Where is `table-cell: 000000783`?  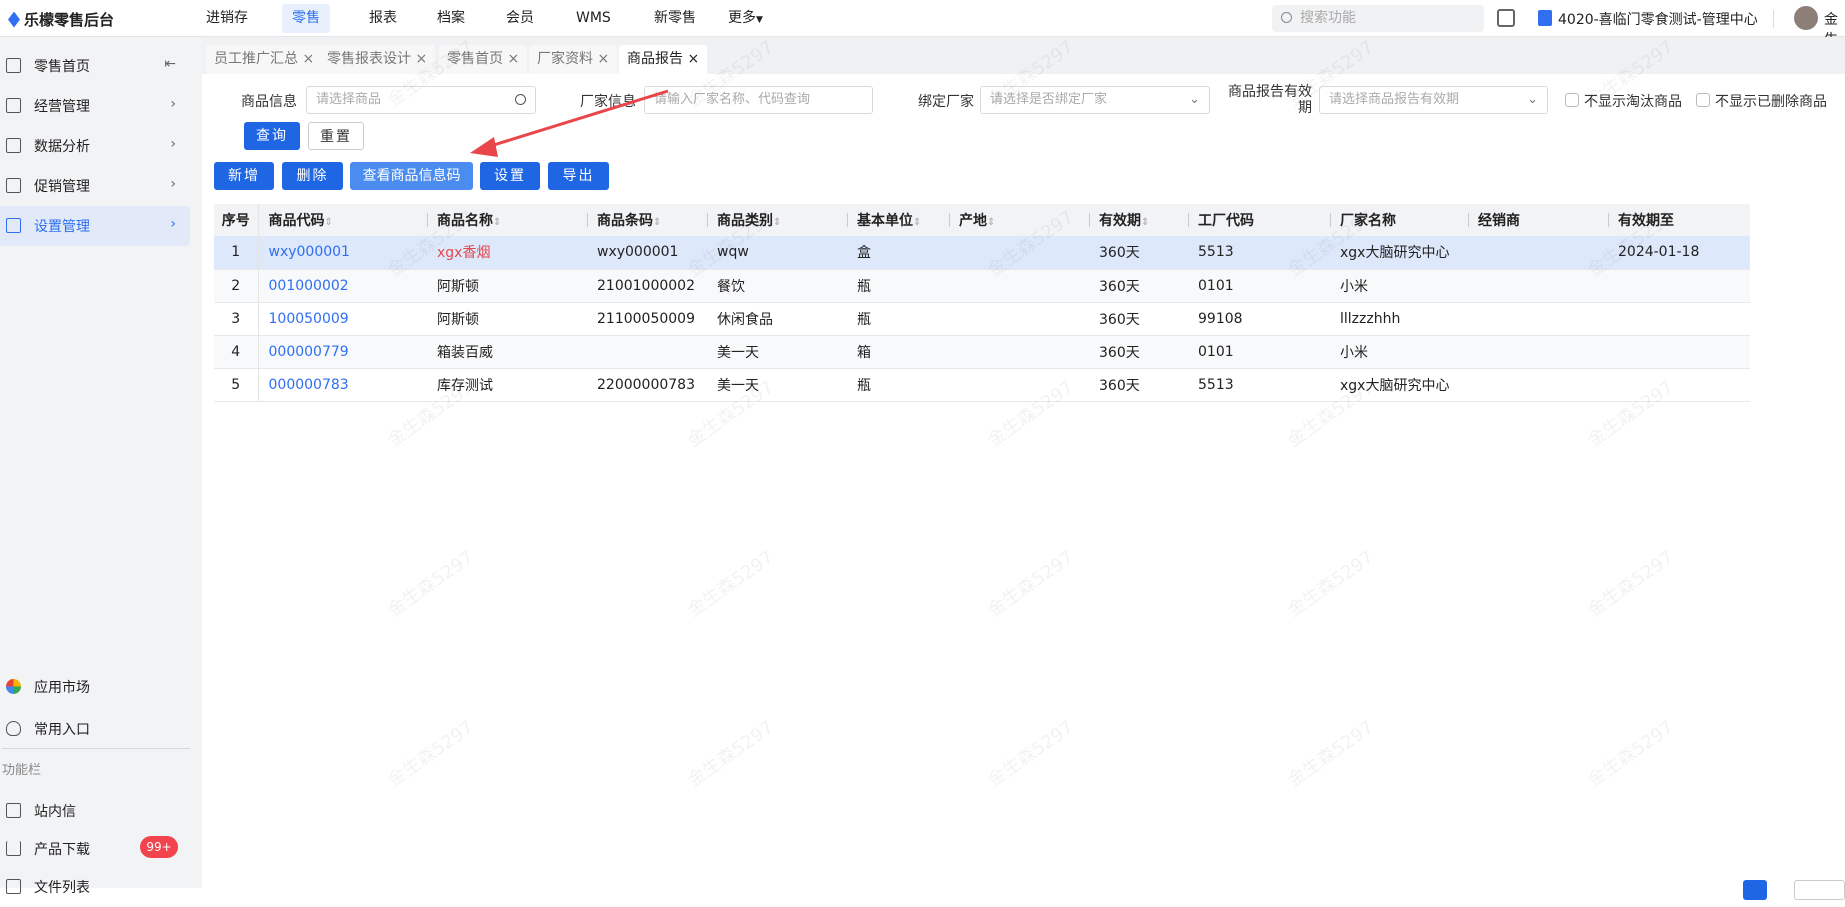
table-cell: 000000783 is located at coordinates (342, 385).